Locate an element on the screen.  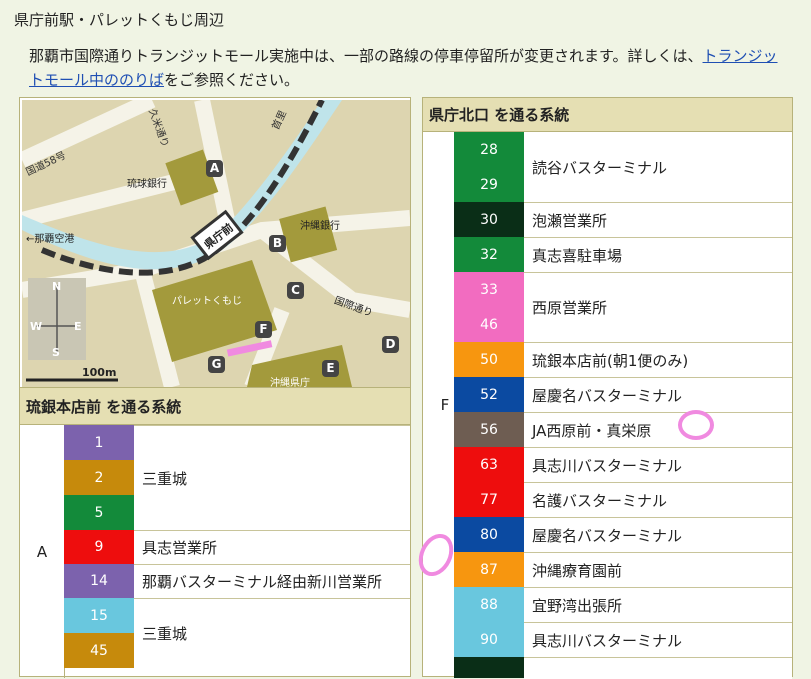
map-label-ryugin: 琉球銀行 is located at coordinates (147, 184).